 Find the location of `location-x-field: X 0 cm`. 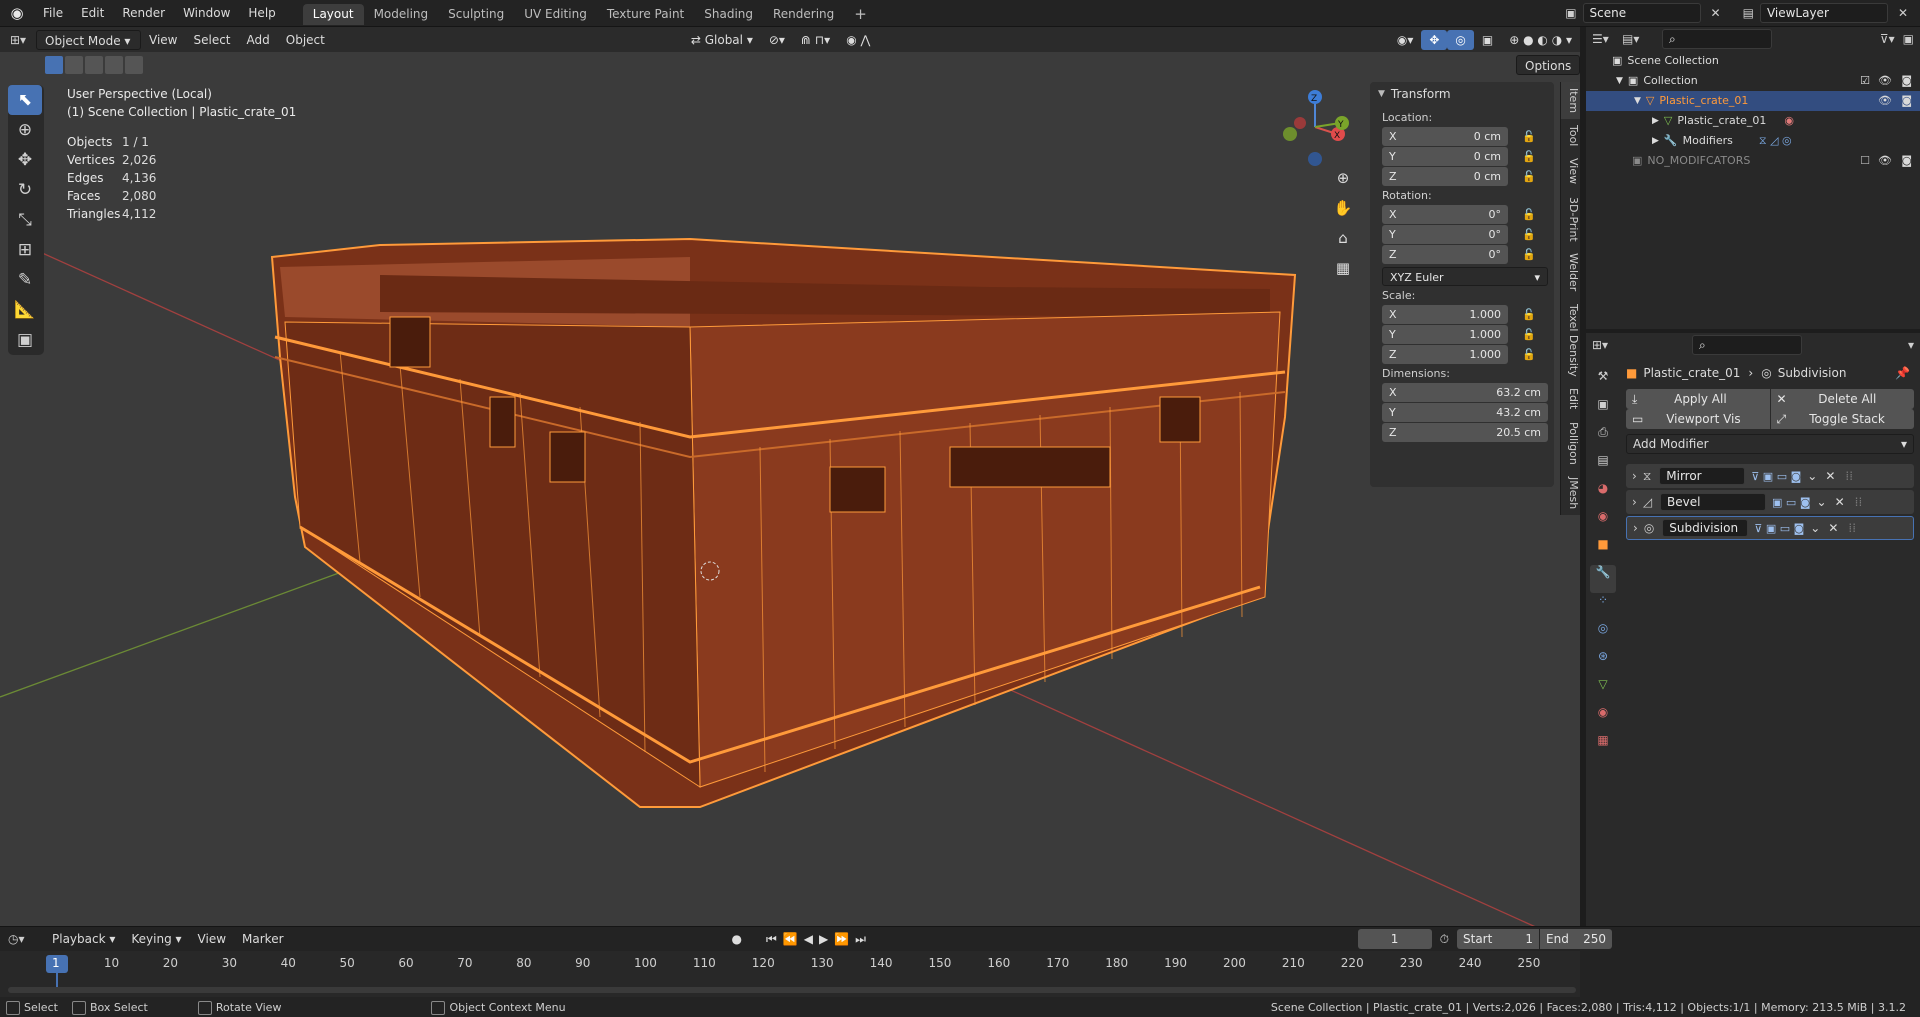

location-x-field: X 0 cm is located at coordinates (1445, 136).